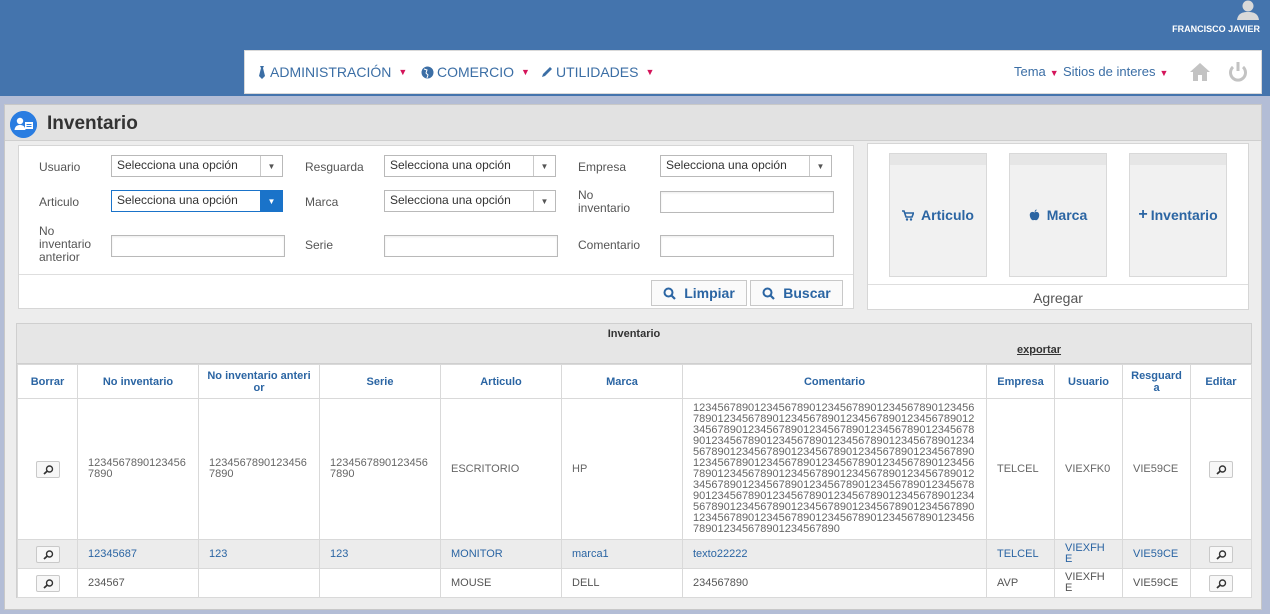  What do you see at coordinates (471, 246) in the screenshot?
I see `serie-input` at bounding box center [471, 246].